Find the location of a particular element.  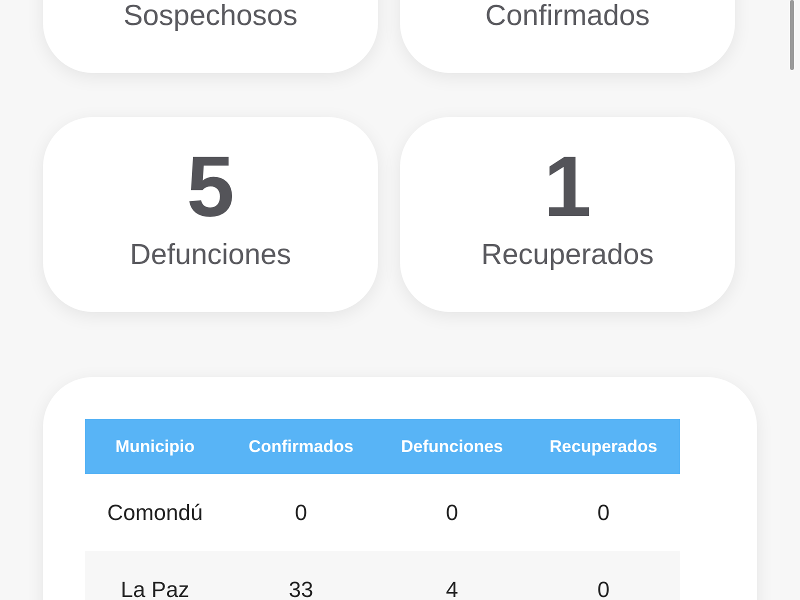

column-header: Municipio is located at coordinates (155, 446).